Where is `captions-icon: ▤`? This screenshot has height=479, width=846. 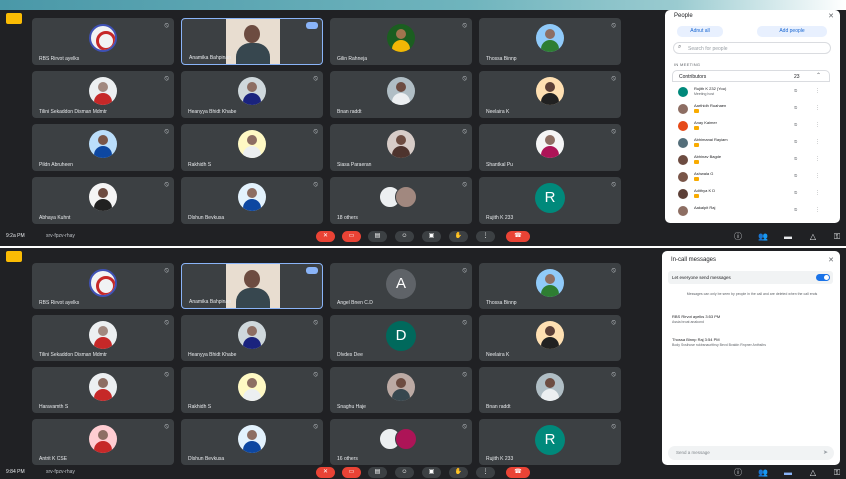 captions-icon: ▤ is located at coordinates (377, 236).